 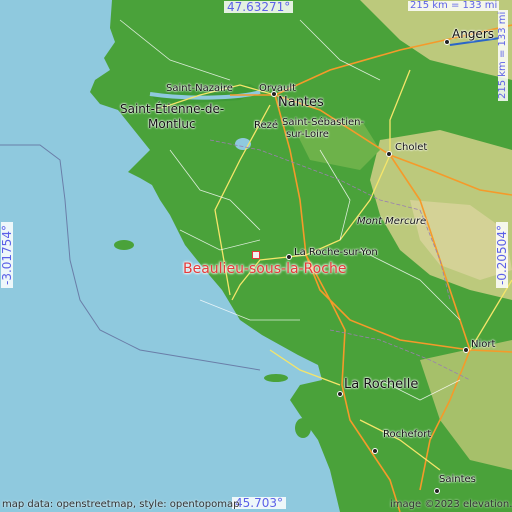 I want to click on city-label-la-rochelle: La Rochelle, so click(x=381, y=384).